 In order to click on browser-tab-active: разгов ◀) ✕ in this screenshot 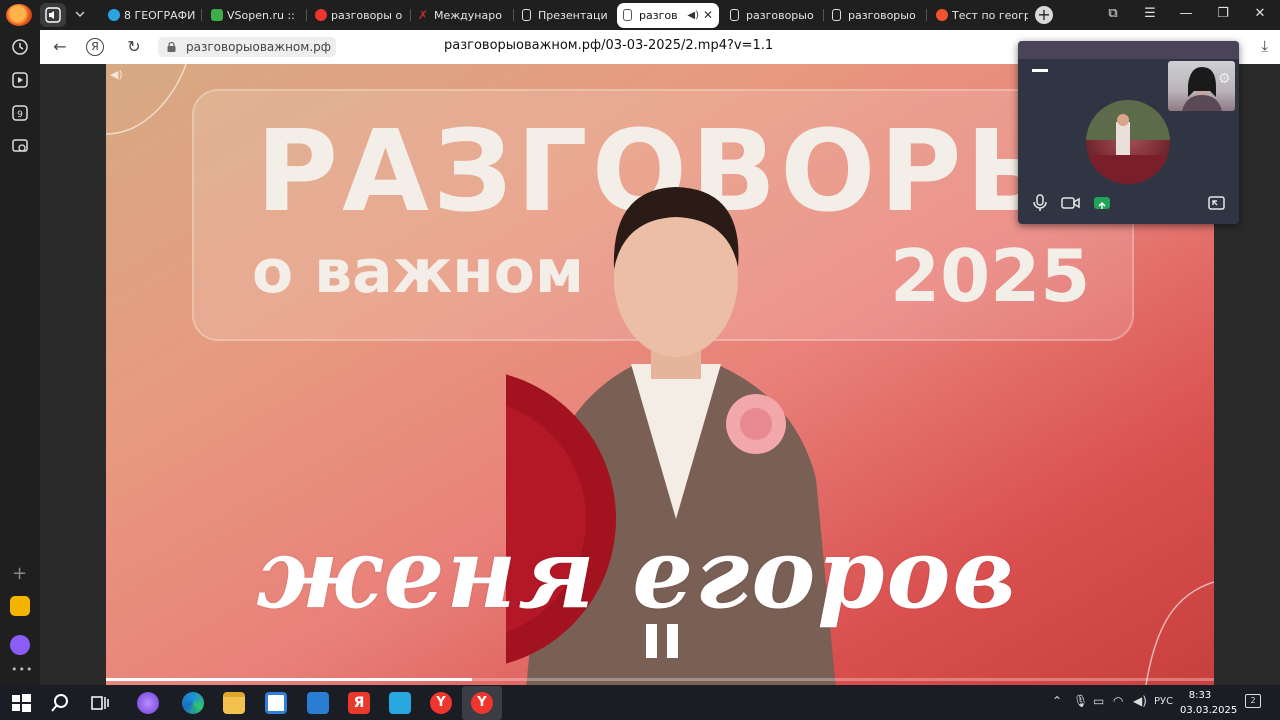, I will do `click(668, 15)`.